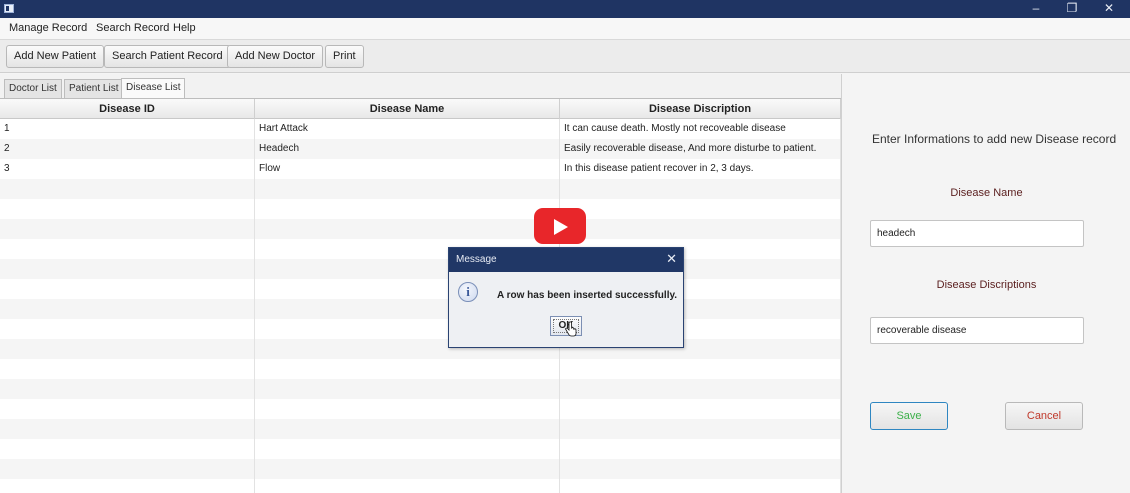  Describe the element at coordinates (468, 292) in the screenshot. I see `info-icon: i` at that location.